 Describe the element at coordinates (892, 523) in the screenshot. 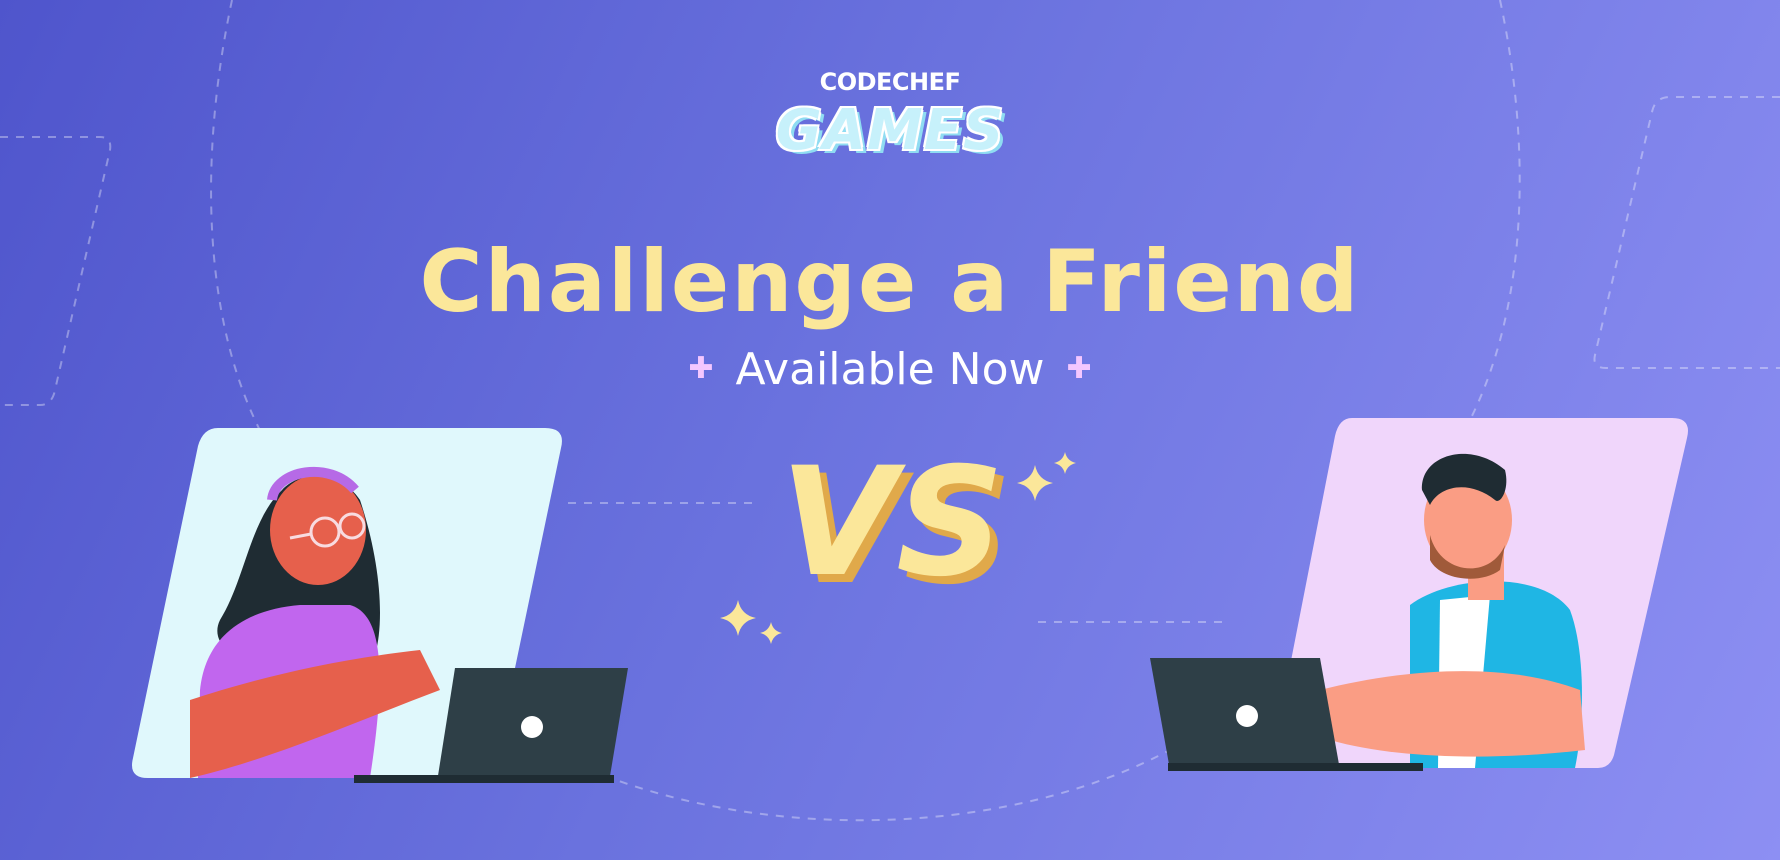

I see `vs-text: VS` at that location.